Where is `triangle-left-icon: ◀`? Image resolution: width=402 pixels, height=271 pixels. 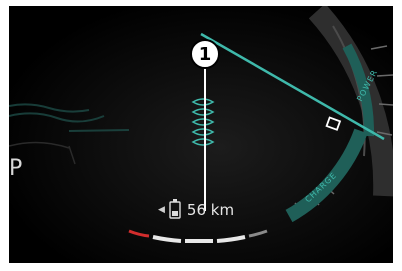
triangle-left-icon: ◀ is located at coordinates (161, 210).